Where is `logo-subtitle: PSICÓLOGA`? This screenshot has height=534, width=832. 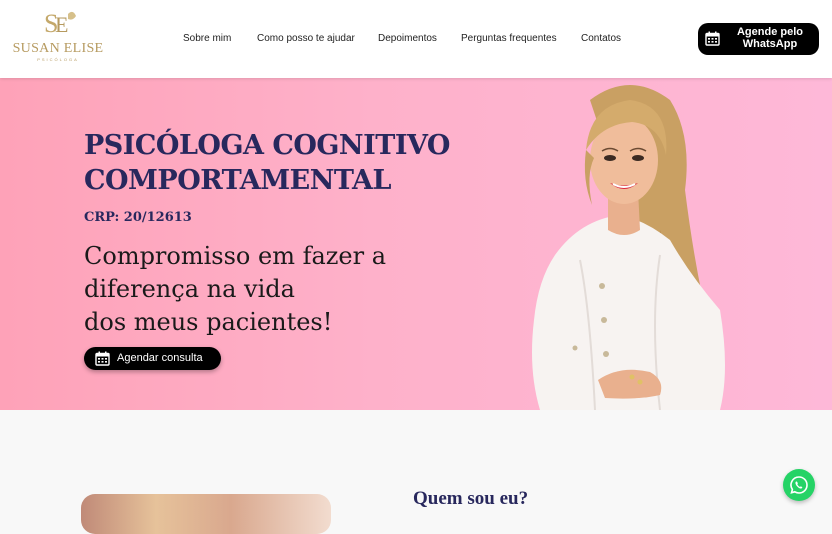 logo-subtitle: PSICÓLOGA is located at coordinates (58, 59).